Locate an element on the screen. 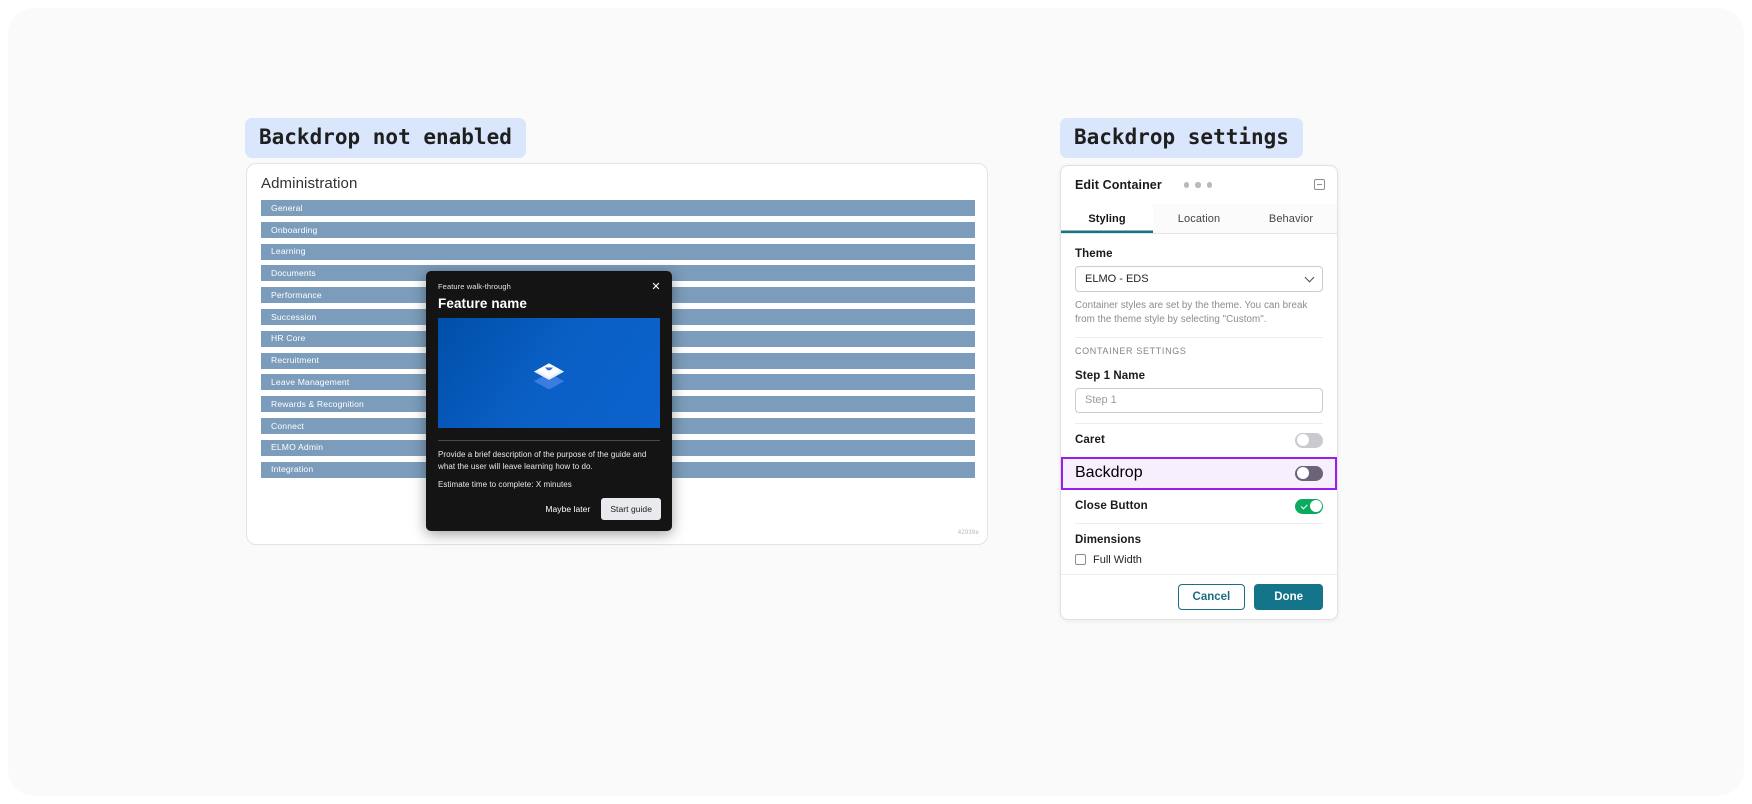 The height and width of the screenshot is (804, 1752). panel-footer: Cancel Done is located at coordinates (1199, 596).